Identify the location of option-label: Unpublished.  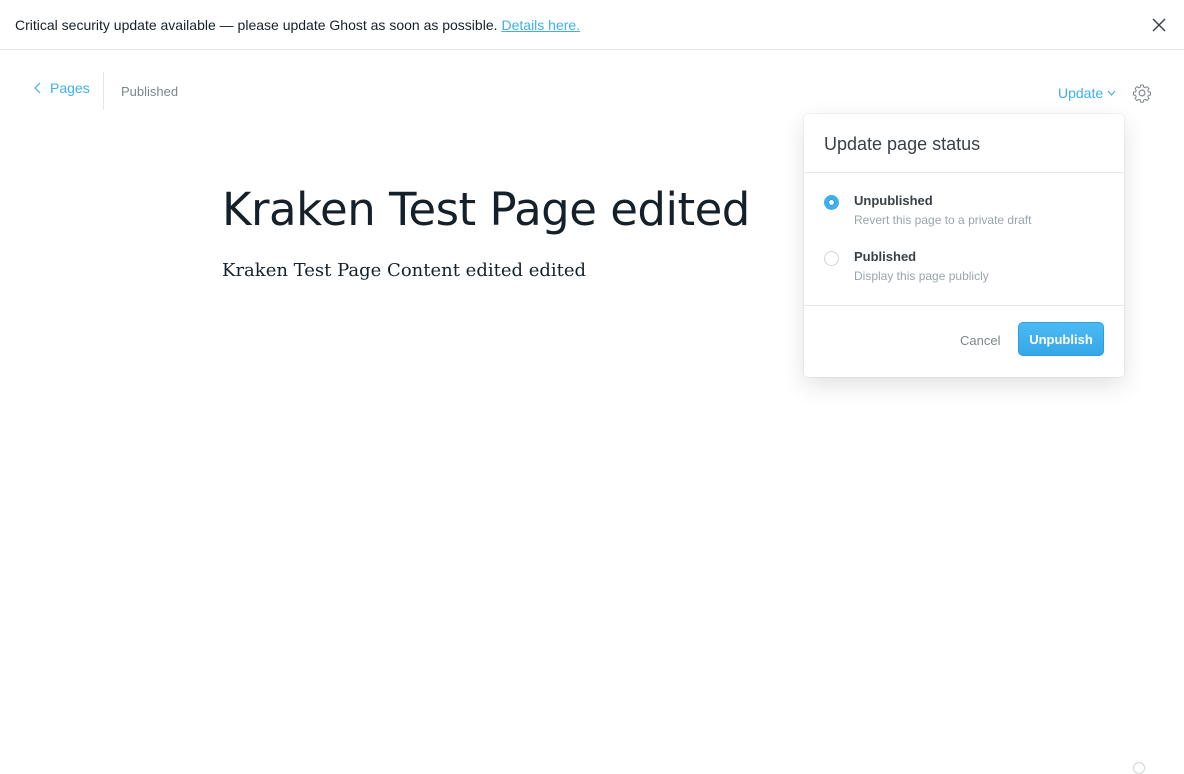
(893, 200).